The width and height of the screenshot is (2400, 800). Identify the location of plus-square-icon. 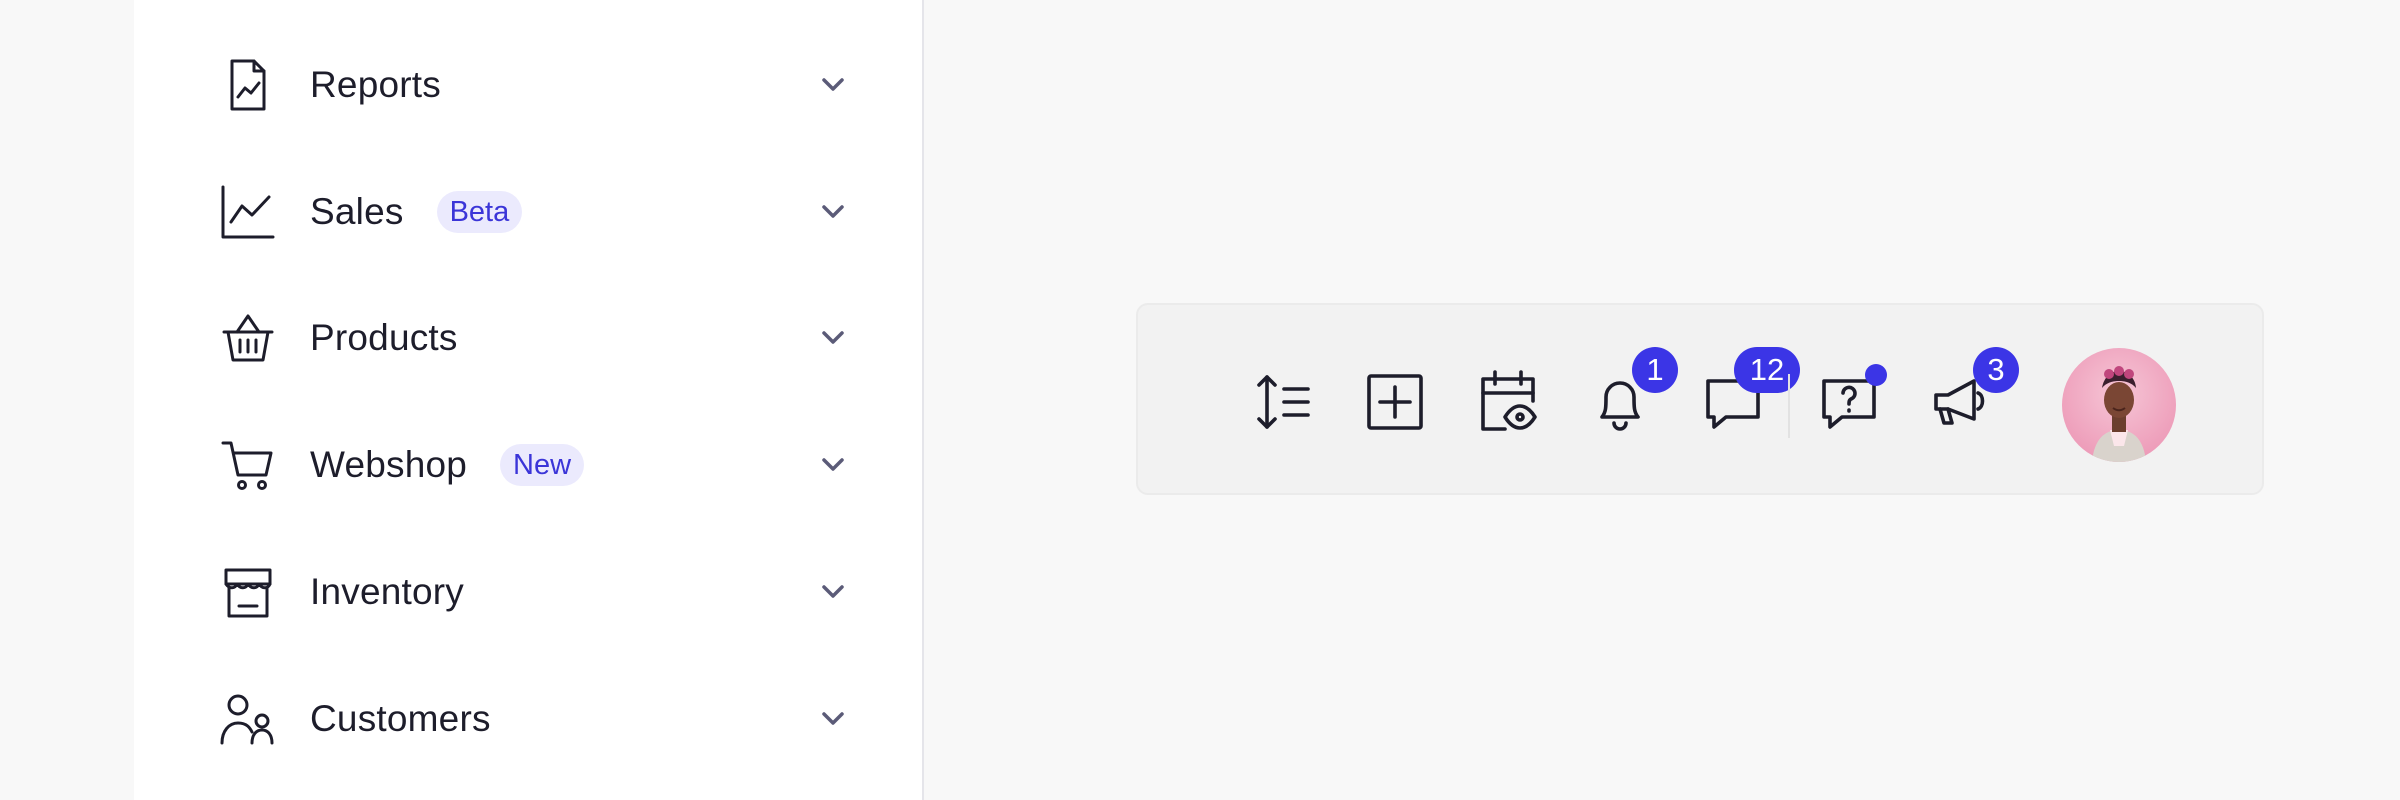
(1395, 404).